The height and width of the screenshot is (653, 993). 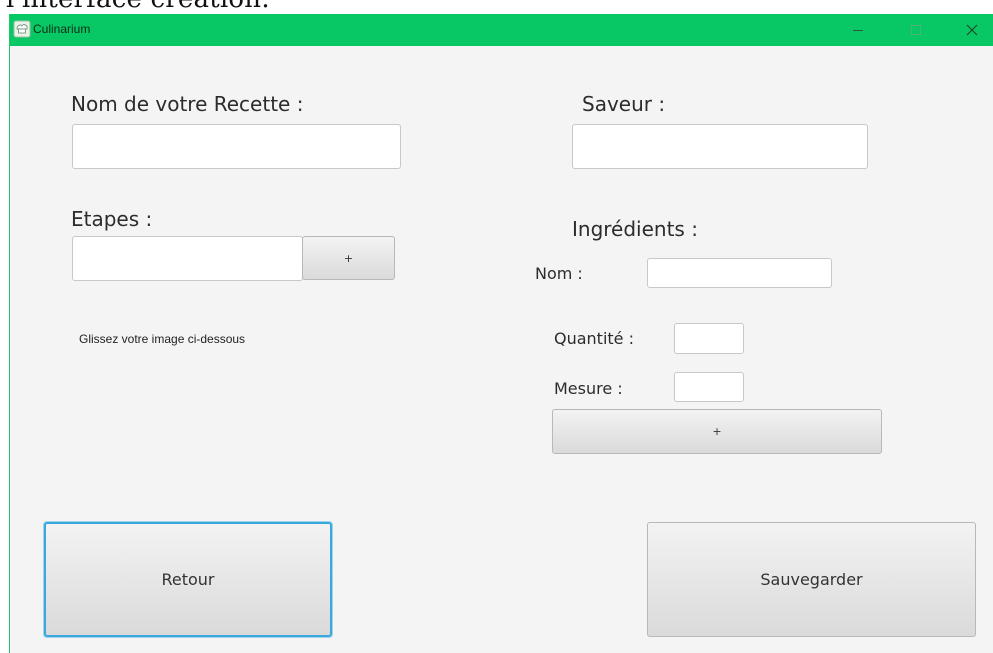 What do you see at coordinates (22, 29) in the screenshot?
I see `chef-hat-icon` at bounding box center [22, 29].